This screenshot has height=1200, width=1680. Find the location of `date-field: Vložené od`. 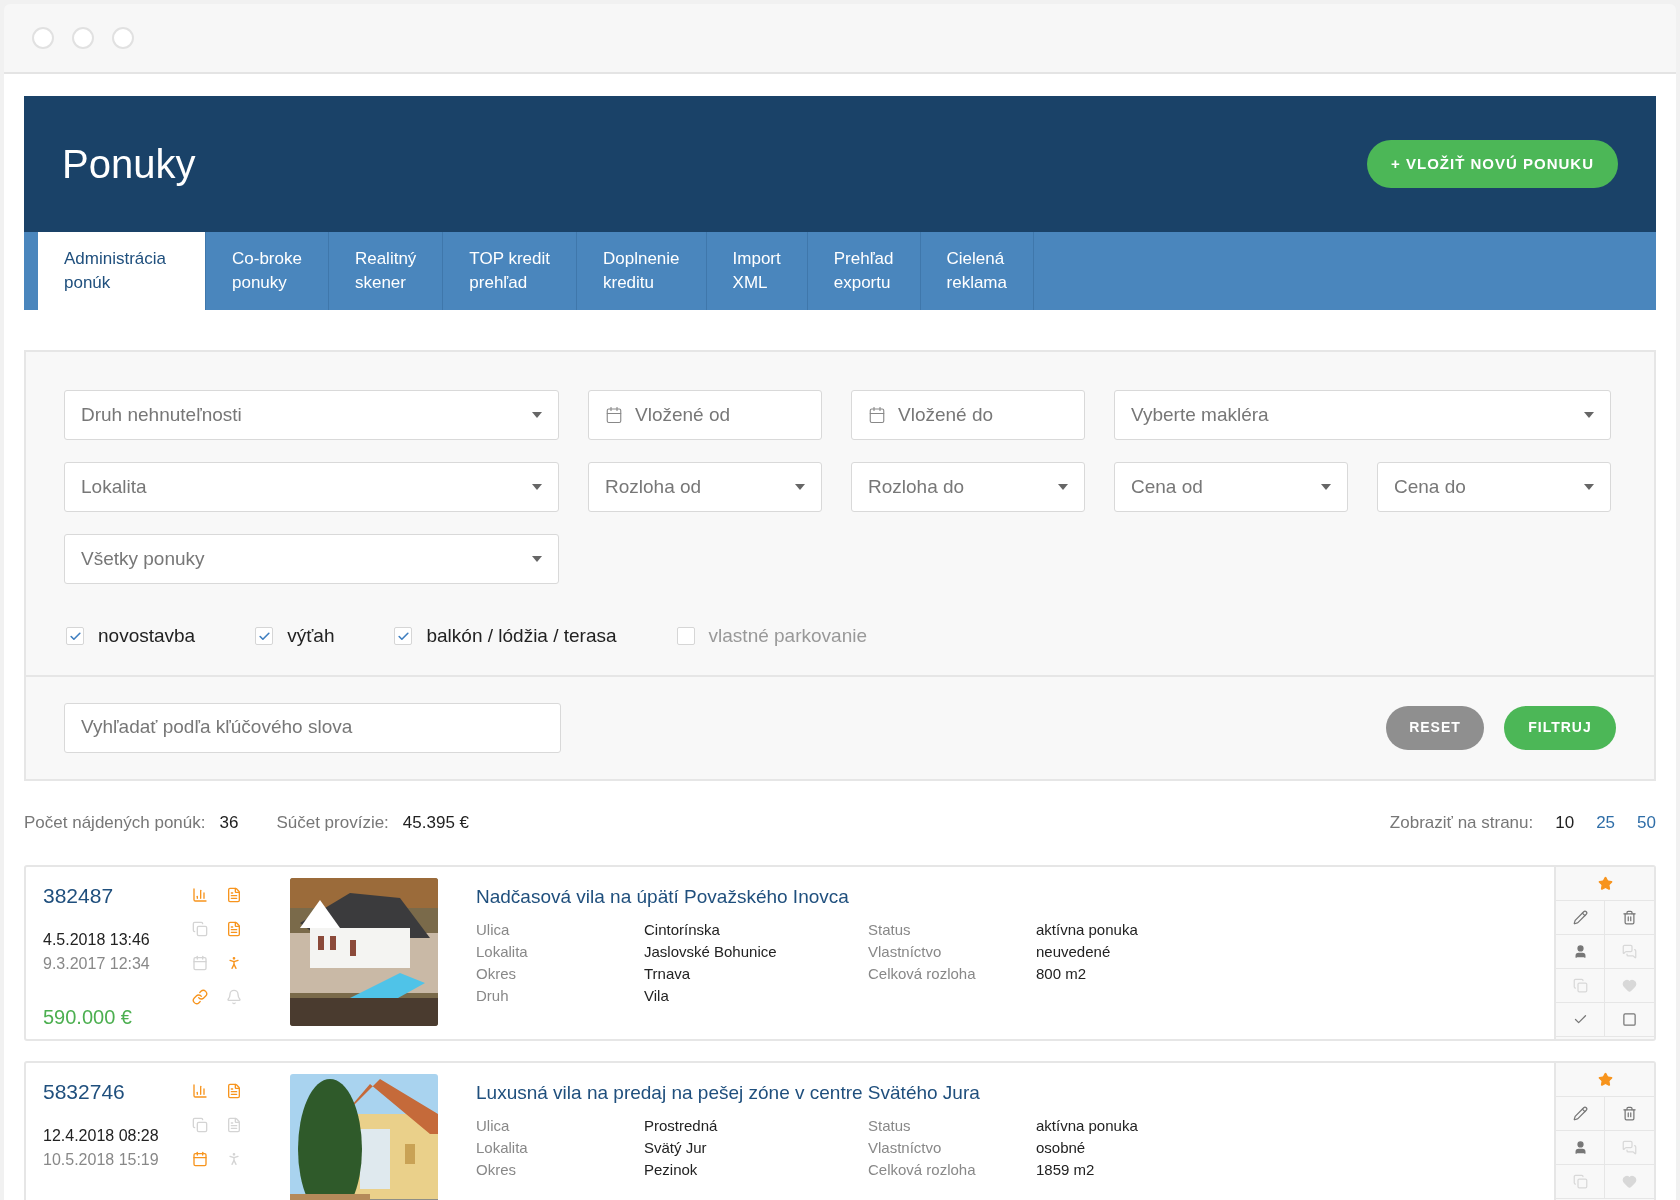

date-field: Vložené od is located at coordinates (705, 415).